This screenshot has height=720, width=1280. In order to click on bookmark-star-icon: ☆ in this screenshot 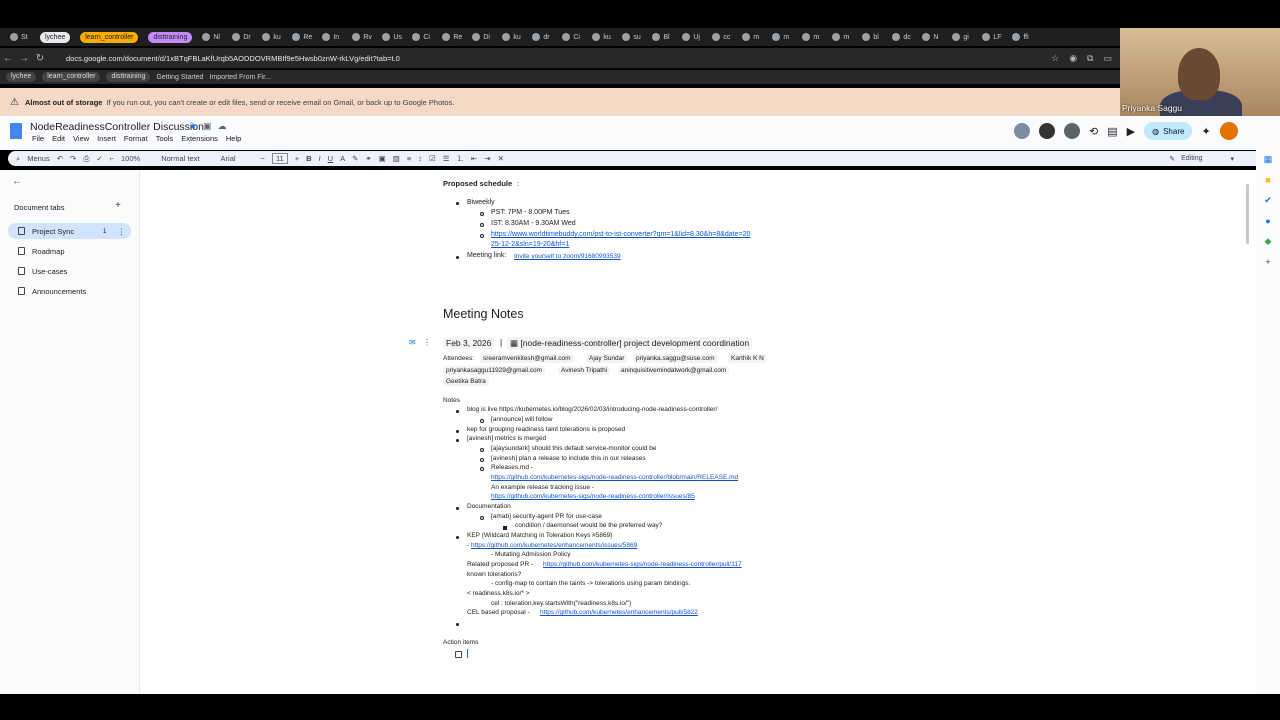, I will do `click(1055, 58)`.